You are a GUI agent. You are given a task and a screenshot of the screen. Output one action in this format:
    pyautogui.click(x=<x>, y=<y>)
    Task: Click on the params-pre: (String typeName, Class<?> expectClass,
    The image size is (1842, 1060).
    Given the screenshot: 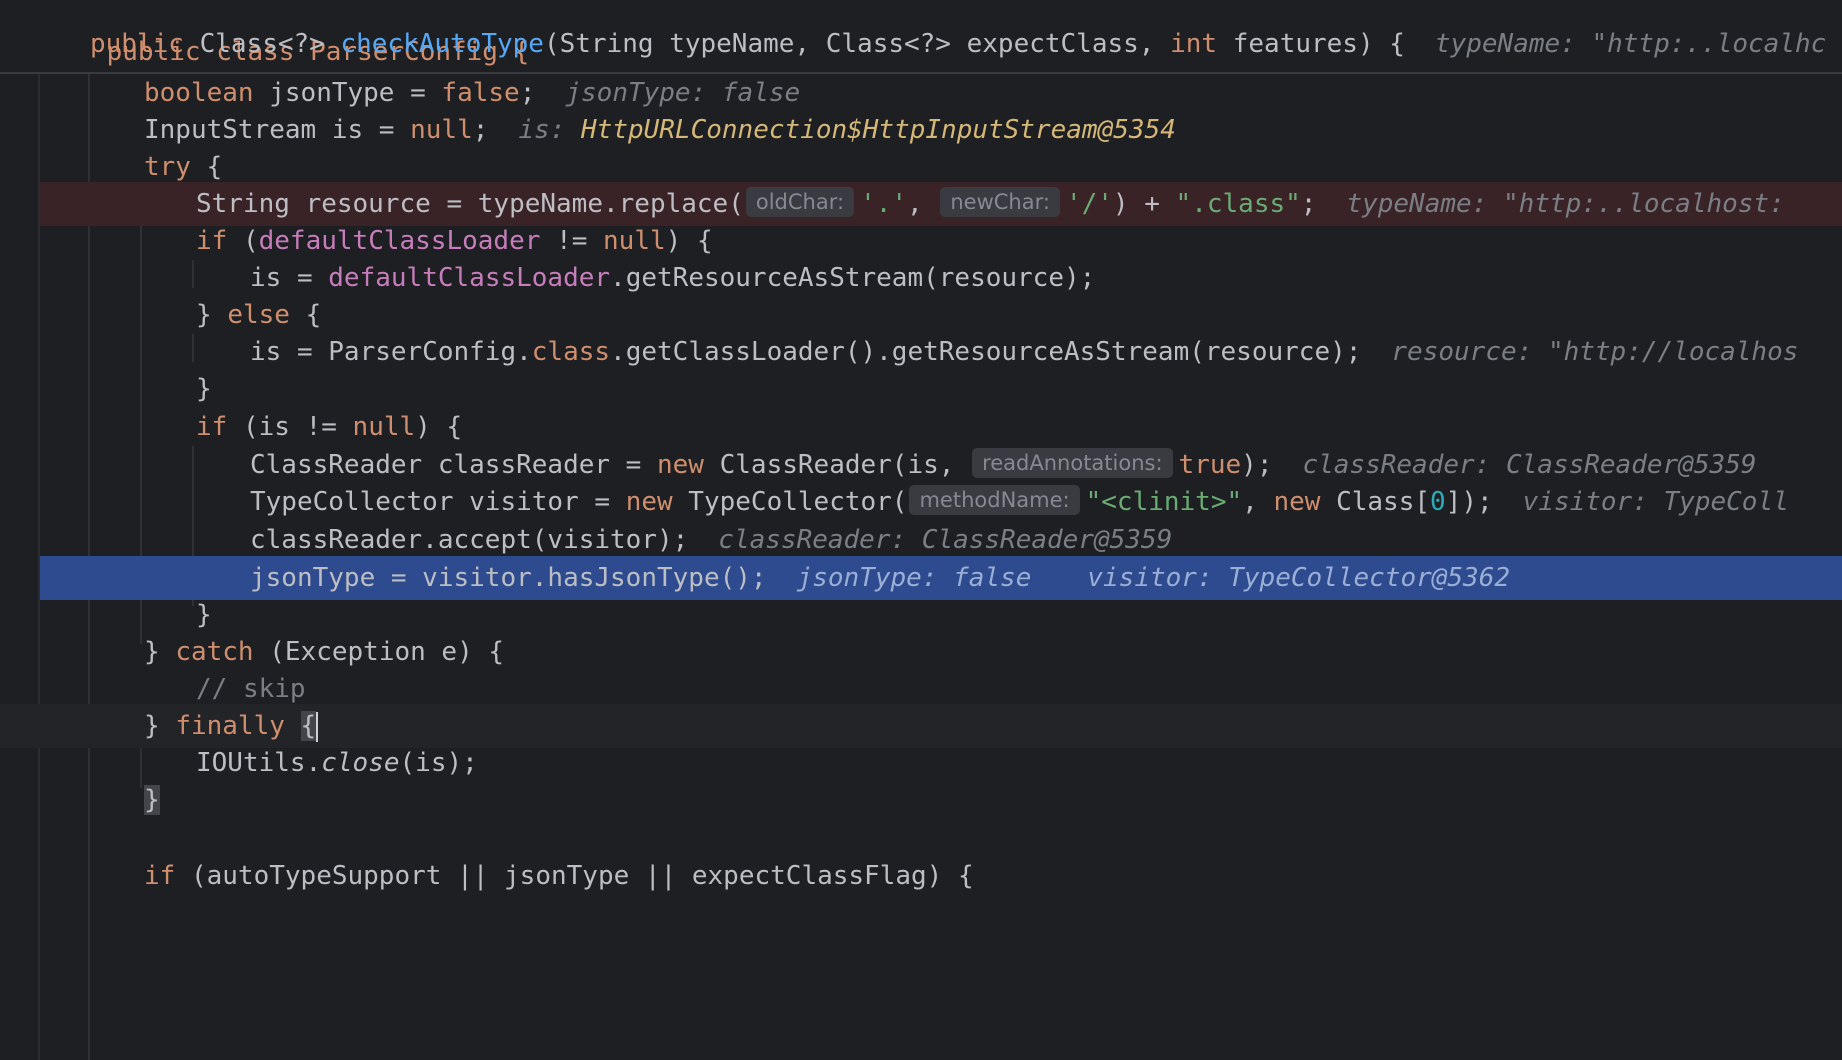 What is the action you would take?
    pyautogui.click(x=857, y=44)
    